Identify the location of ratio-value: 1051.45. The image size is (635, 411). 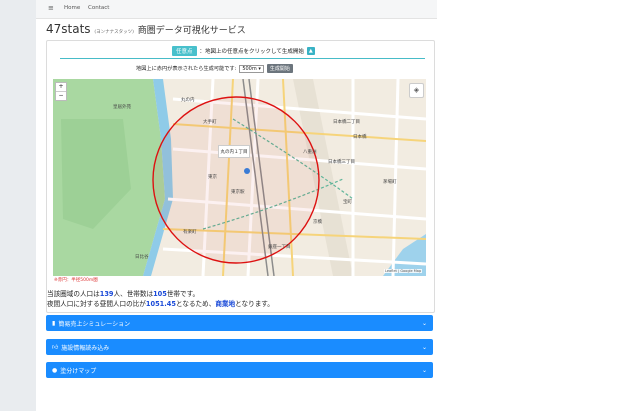
(160, 304).